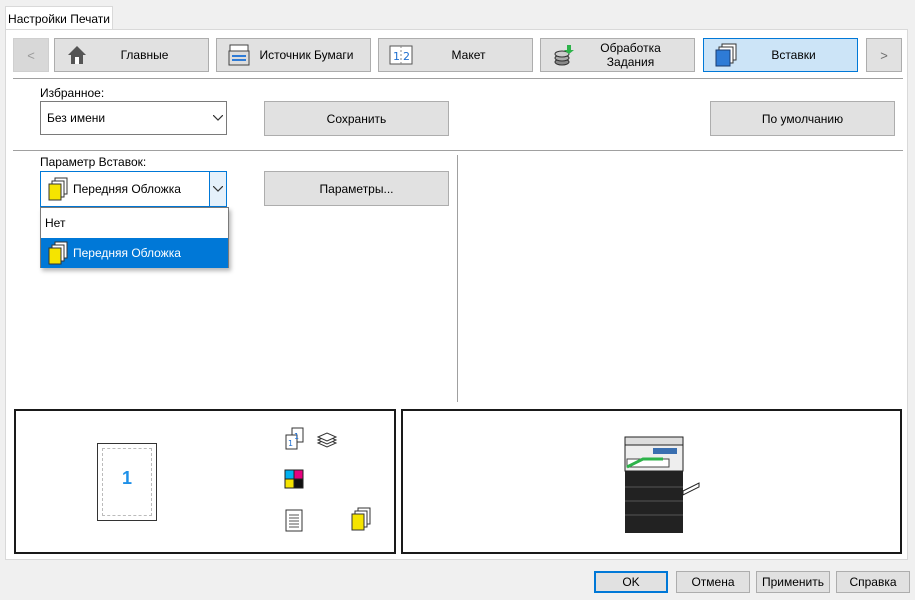  Describe the element at coordinates (93, 162) in the screenshot. I see `inserts-label: Параметр Вставок:` at that location.